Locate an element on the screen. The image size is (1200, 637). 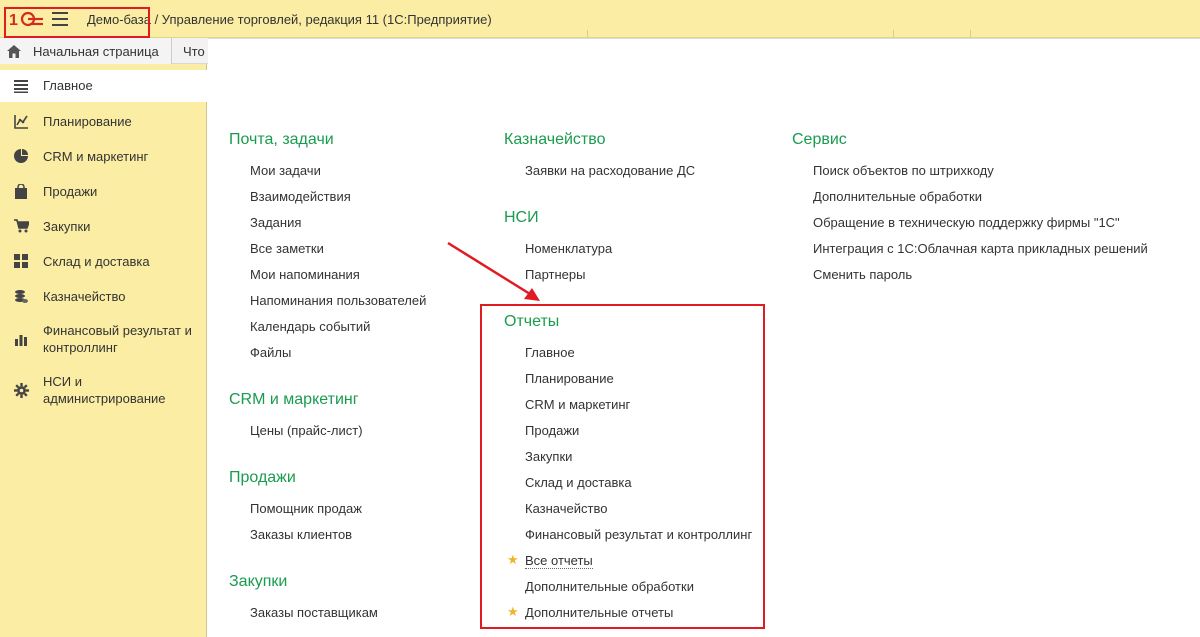
link-service-processing: Дополнительные обработки is located at coordinates (897, 196).